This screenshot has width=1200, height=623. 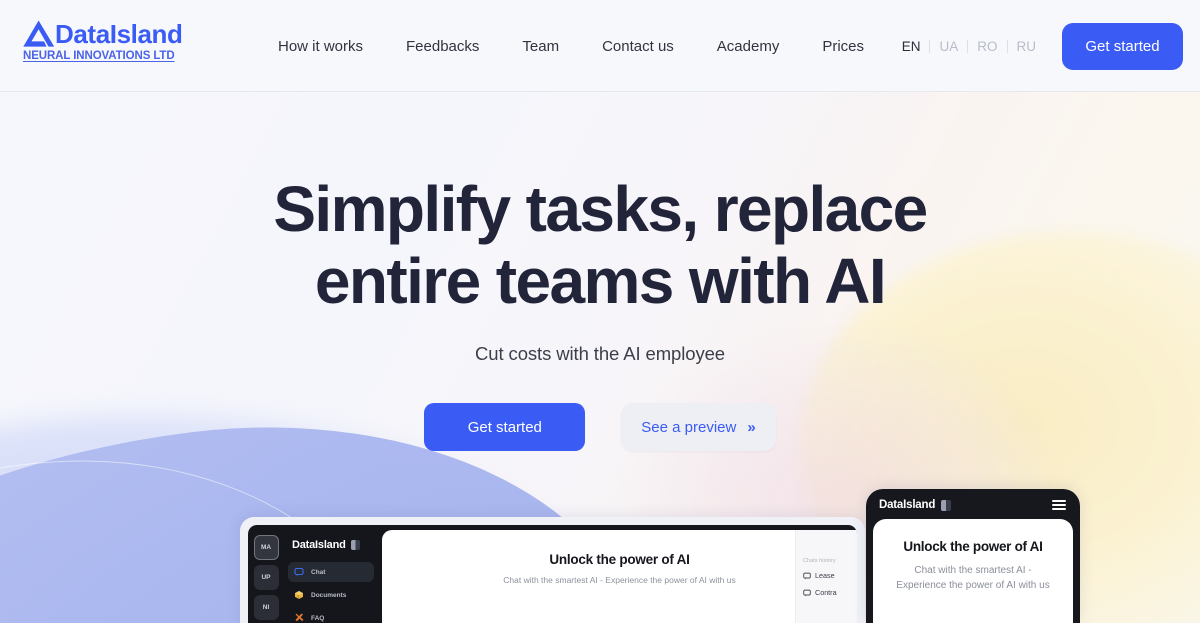 I want to click on phone-brand: DataIsland, so click(x=915, y=505).